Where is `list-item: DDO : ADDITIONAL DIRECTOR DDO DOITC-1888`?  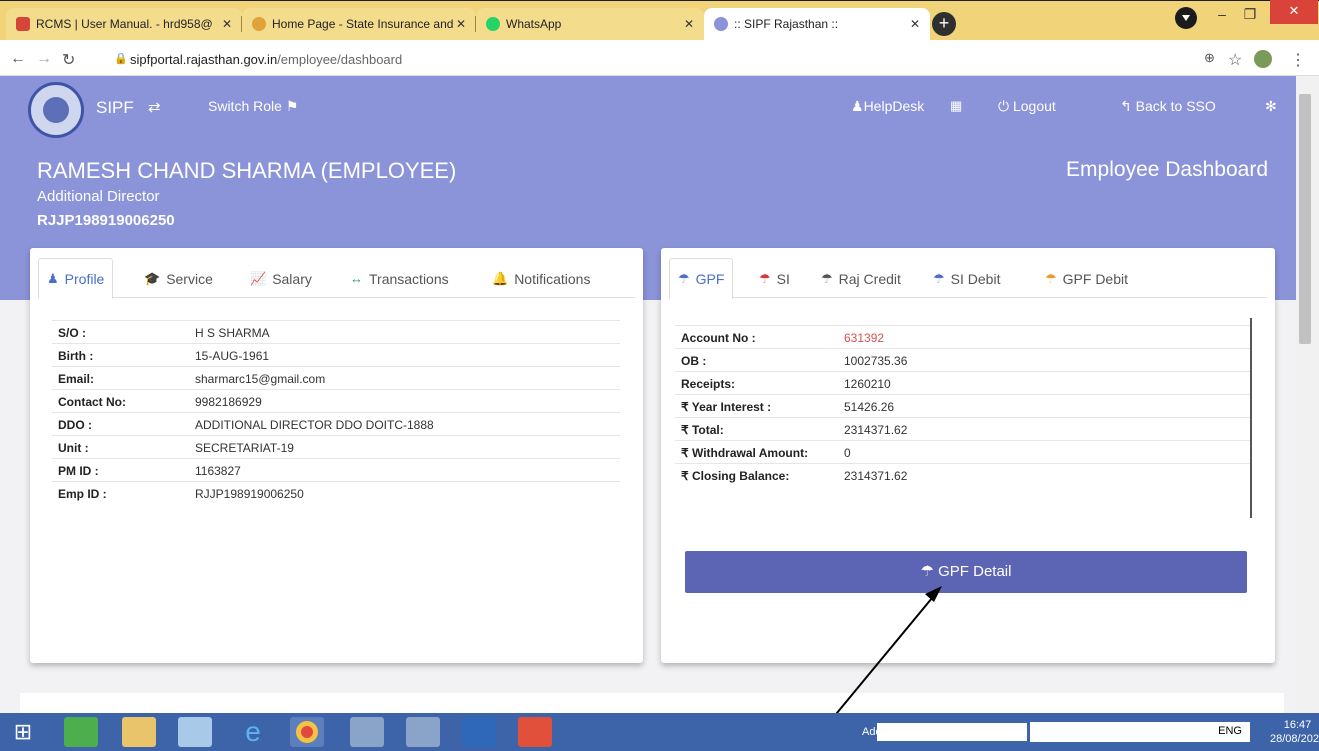
list-item: DDO : ADDITIONAL DIRECTOR DDO DOITC-1888 is located at coordinates (336, 423).